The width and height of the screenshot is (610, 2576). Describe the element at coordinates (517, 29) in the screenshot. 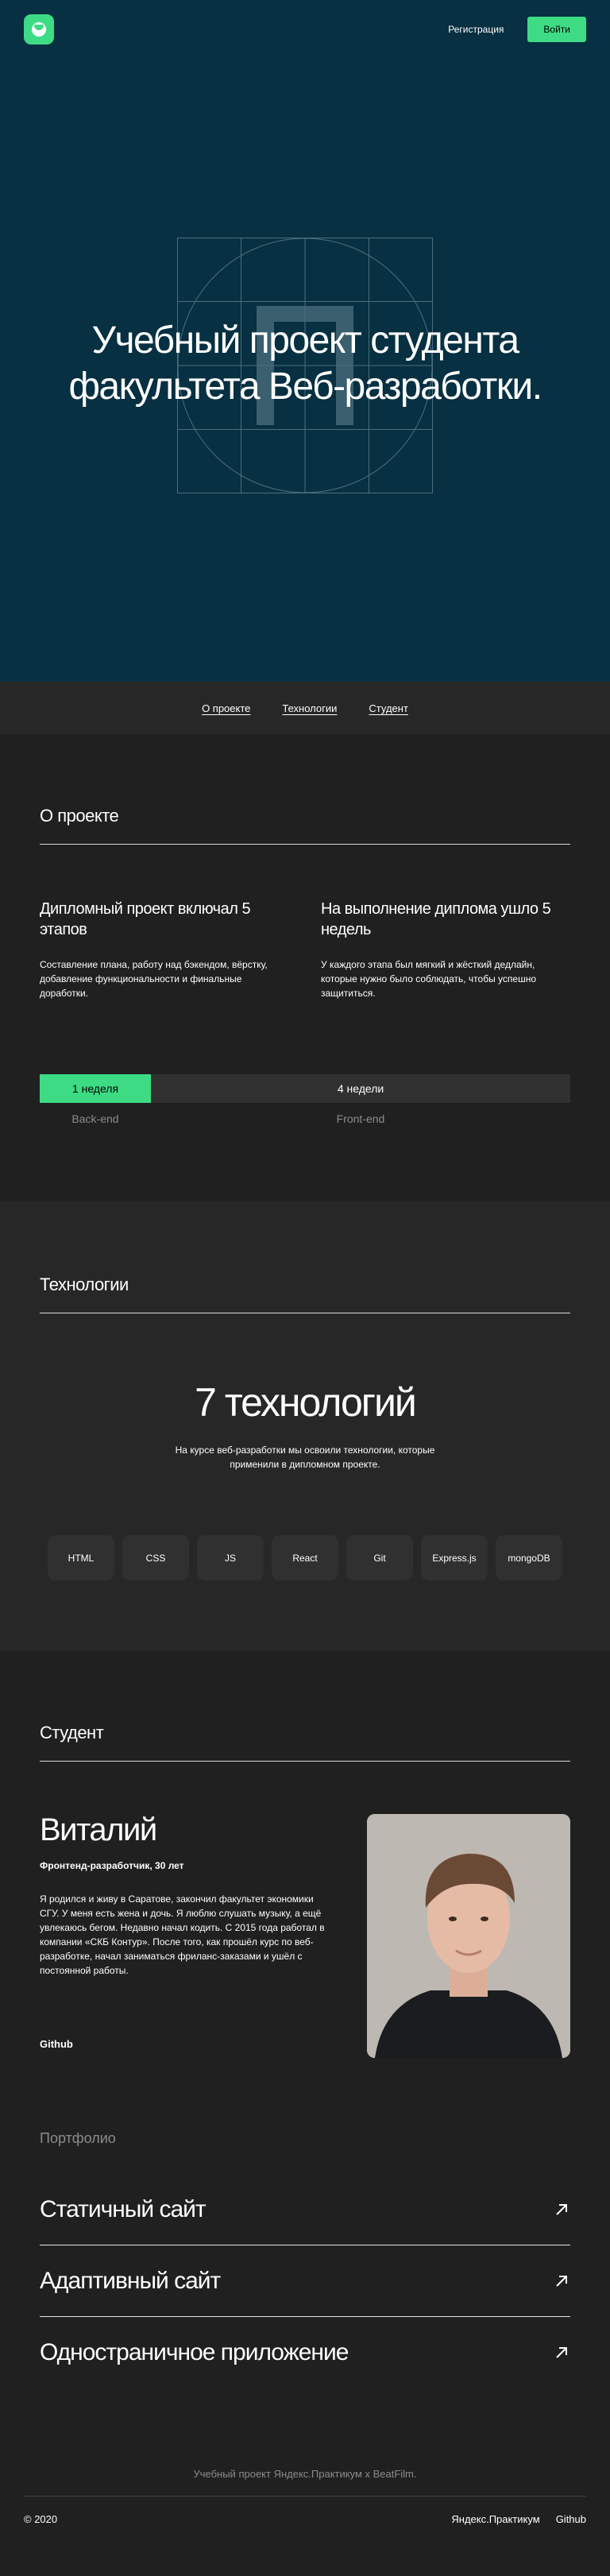

I see `auth-links: Регистрация Войти` at that location.